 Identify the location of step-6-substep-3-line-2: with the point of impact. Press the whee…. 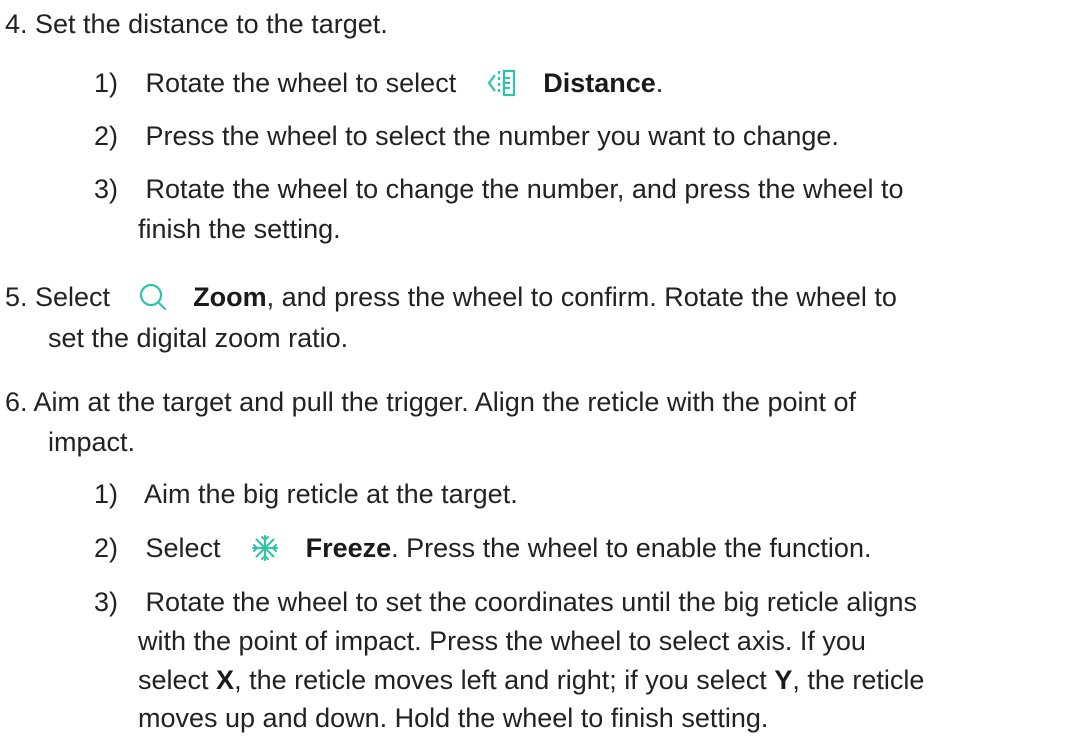
(502, 641).